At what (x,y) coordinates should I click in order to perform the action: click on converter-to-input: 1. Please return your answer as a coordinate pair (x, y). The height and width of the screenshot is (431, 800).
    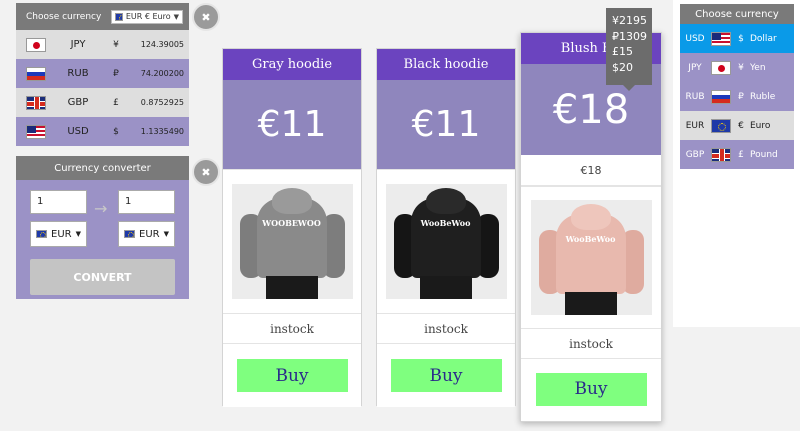
    Looking at the image, I should click on (146, 202).